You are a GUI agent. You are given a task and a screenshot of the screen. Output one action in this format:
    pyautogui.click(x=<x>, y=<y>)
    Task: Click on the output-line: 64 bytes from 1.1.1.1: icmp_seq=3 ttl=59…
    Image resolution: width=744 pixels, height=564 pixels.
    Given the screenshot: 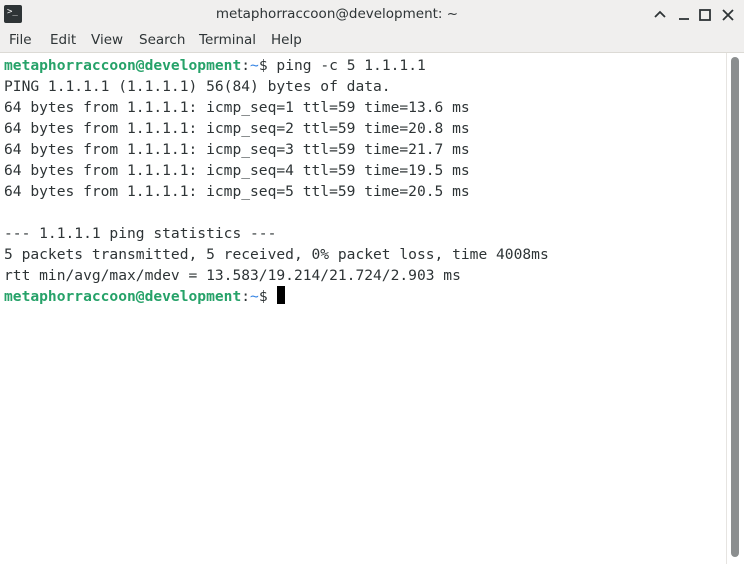 What is the action you would take?
    pyautogui.click(x=237, y=149)
    